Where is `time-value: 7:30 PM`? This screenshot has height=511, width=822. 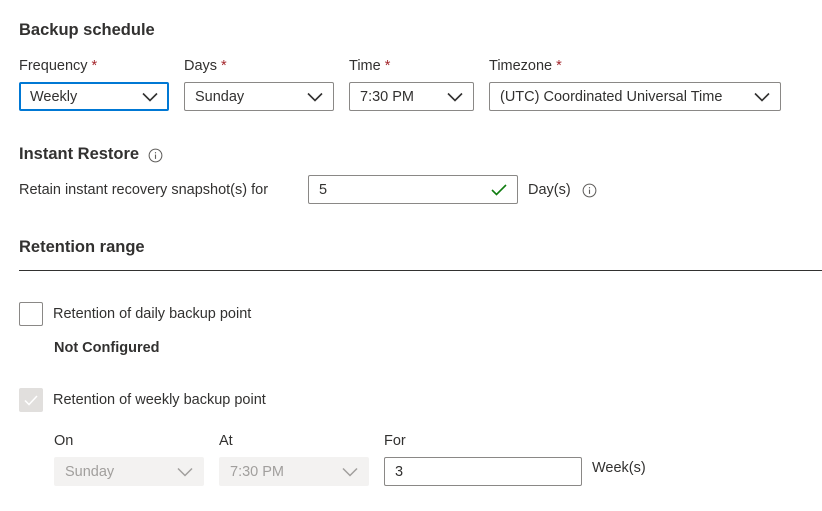 time-value: 7:30 PM is located at coordinates (387, 96).